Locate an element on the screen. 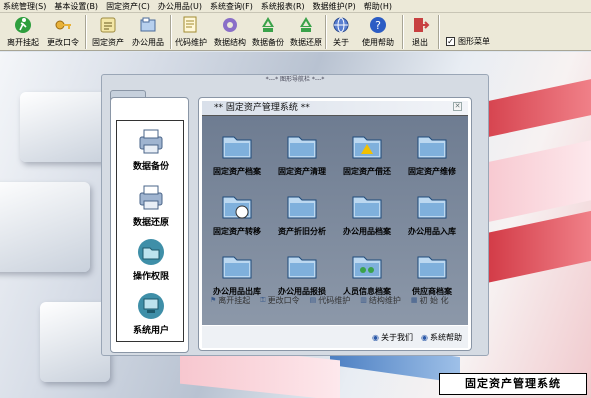 This screenshot has height=398, width=591. left-item-label: 数据备份 is located at coordinates (150, 167).